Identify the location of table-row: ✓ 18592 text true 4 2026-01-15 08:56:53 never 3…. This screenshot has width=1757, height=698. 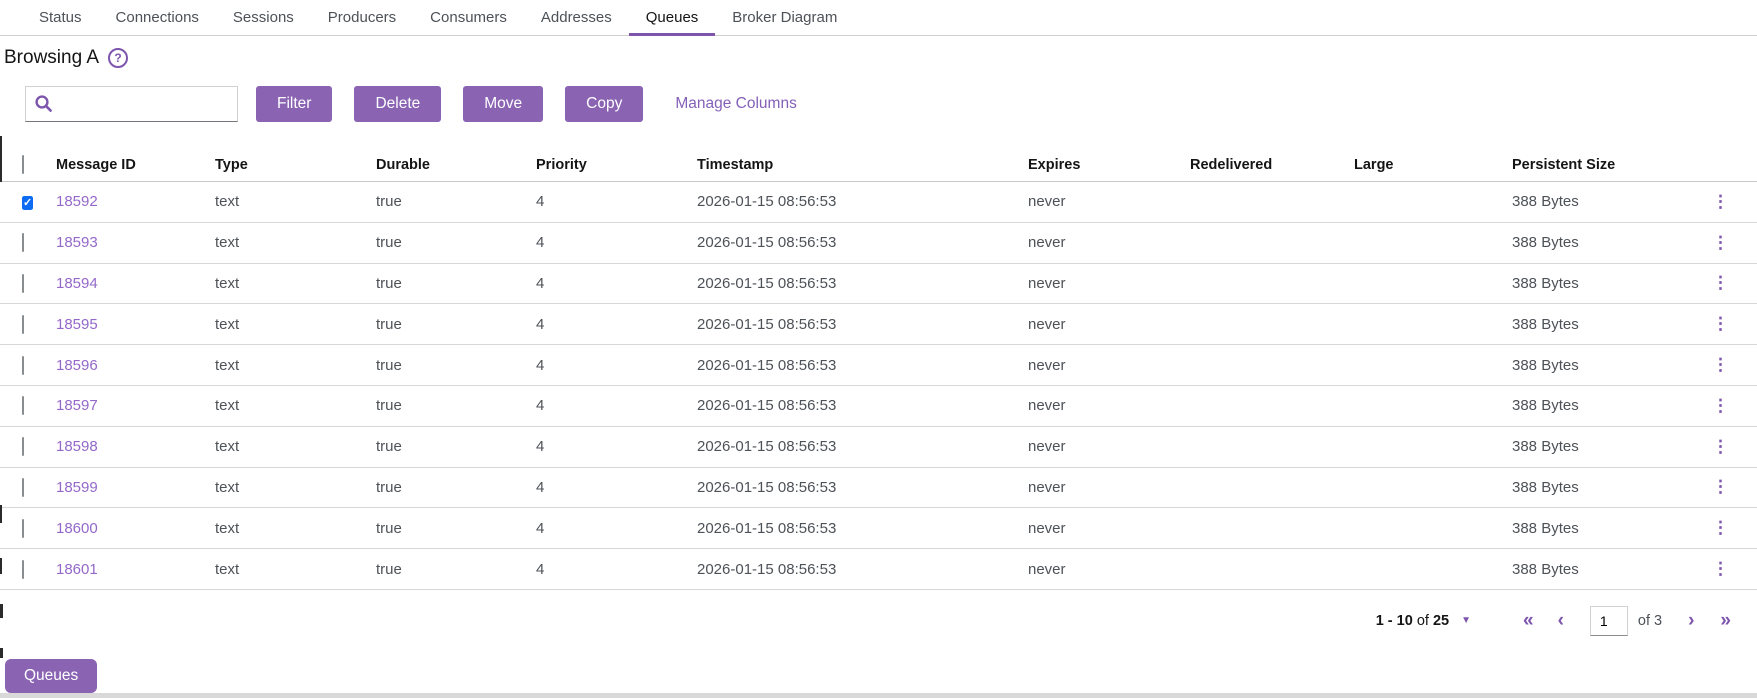
(878, 202).